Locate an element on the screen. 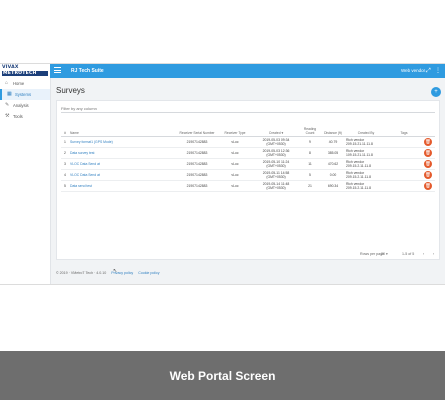  column-header-created: Created ▾ is located at coordinates (276, 127).